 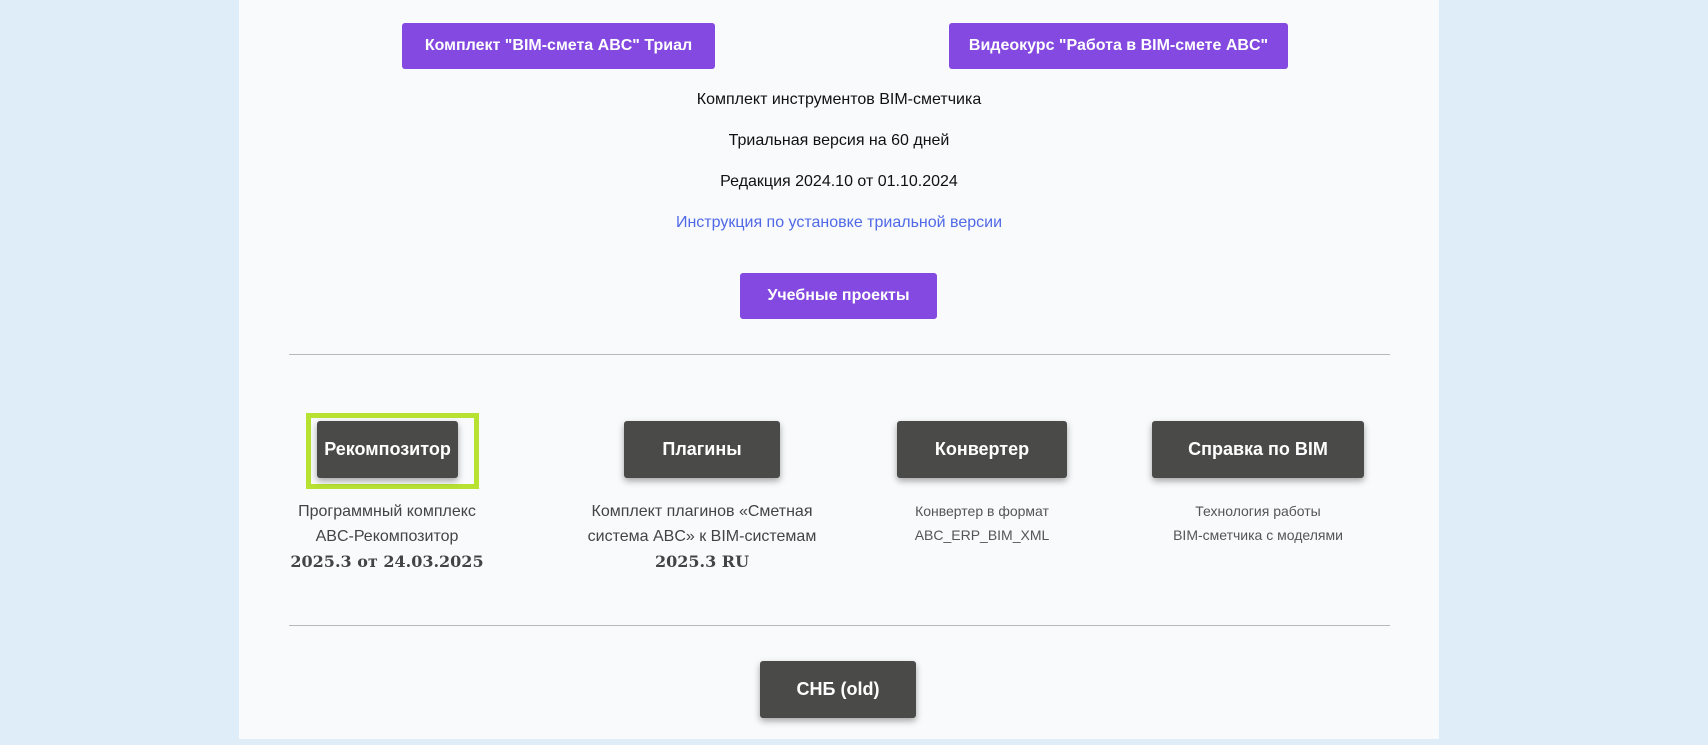 I want to click on plugins-version: 2025.3 RU, so click(x=702, y=561).